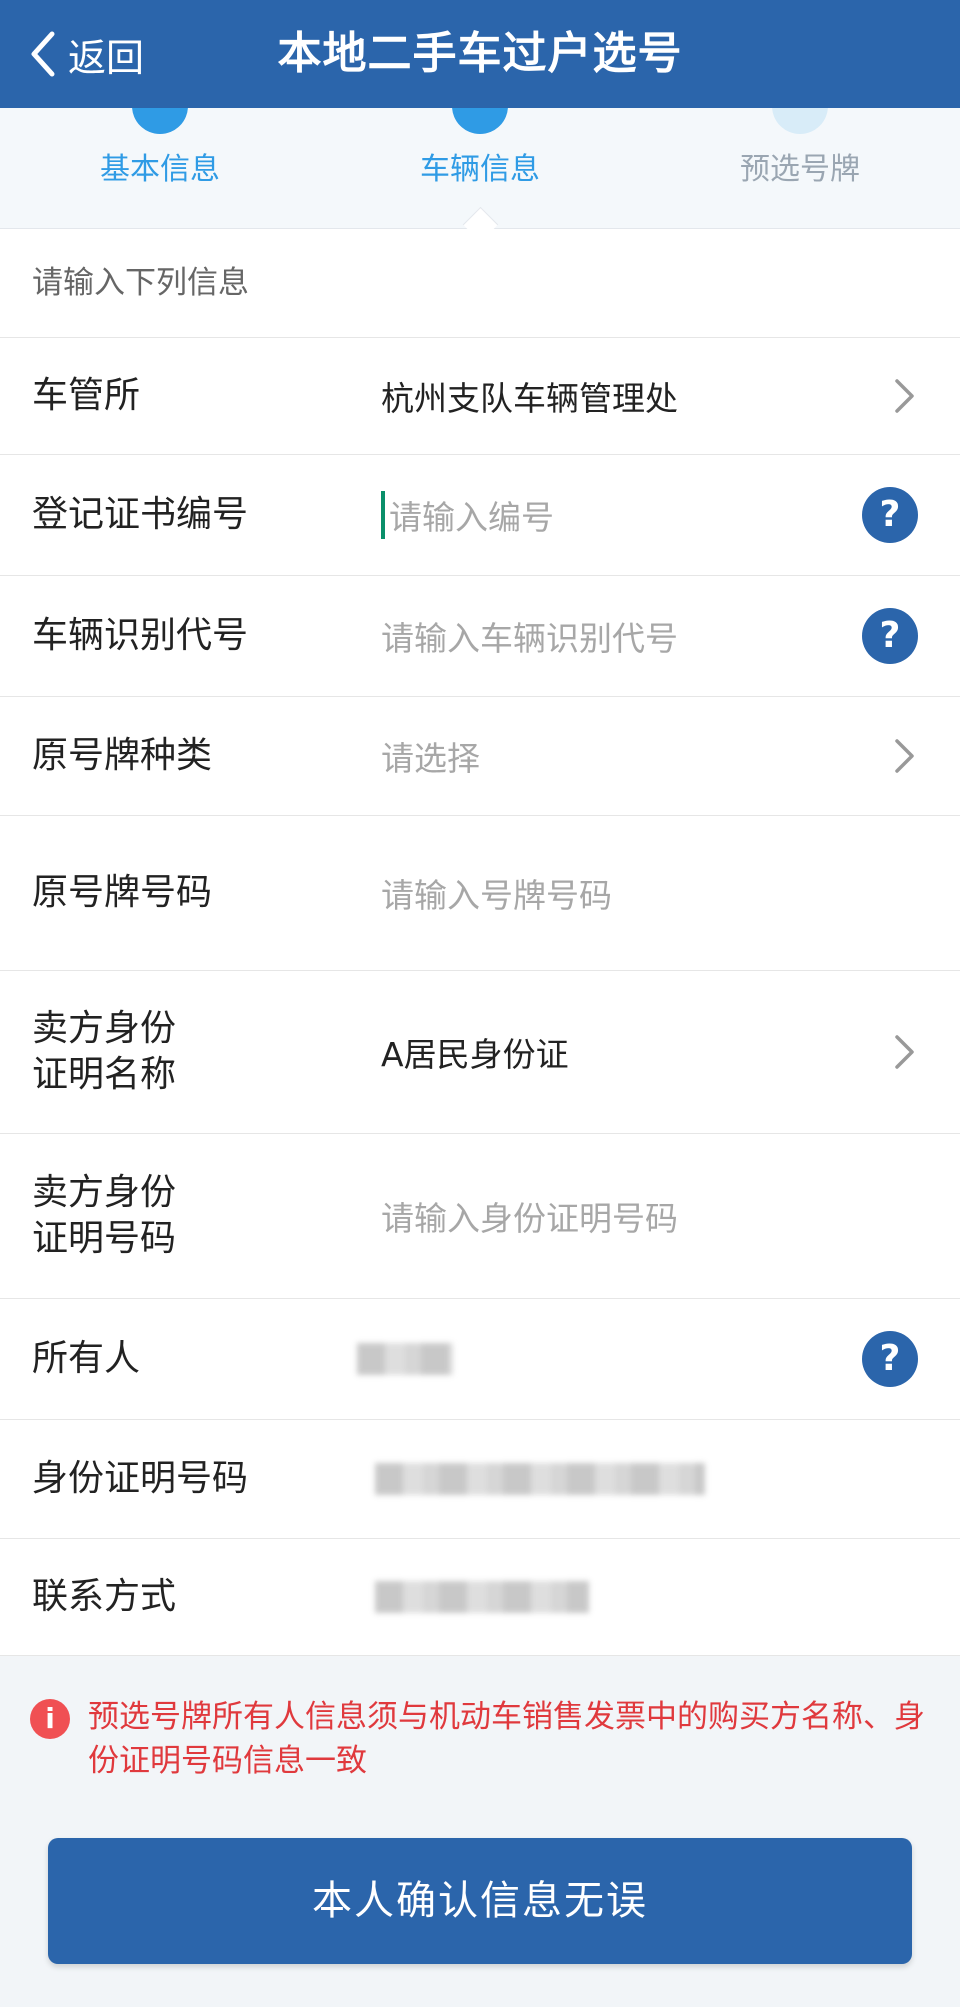  I want to click on vehicle-office-value: 杭州支队车辆管理处, so click(529, 398).